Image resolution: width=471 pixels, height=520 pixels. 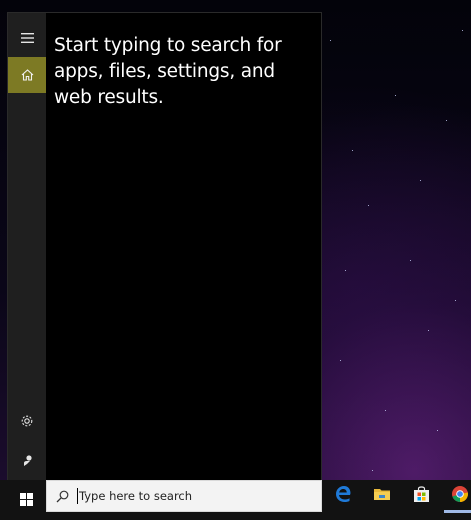 I want to click on file-explorer-taskbar-button, so click(x=382, y=496).